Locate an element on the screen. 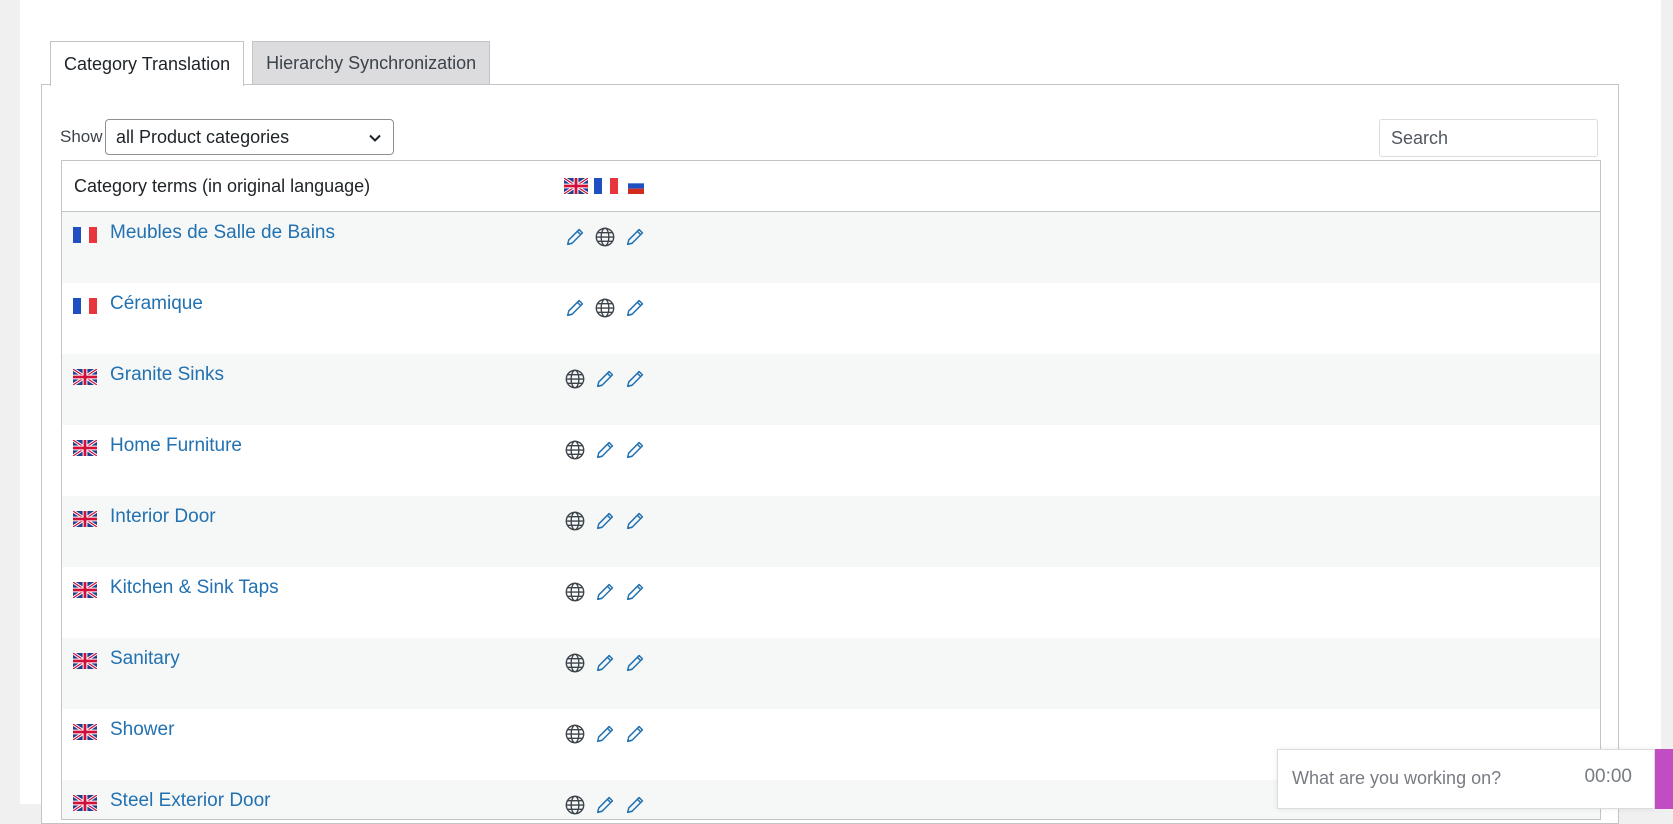 The width and height of the screenshot is (1673, 824). category-filter-select: all Product categories is located at coordinates (249, 137).